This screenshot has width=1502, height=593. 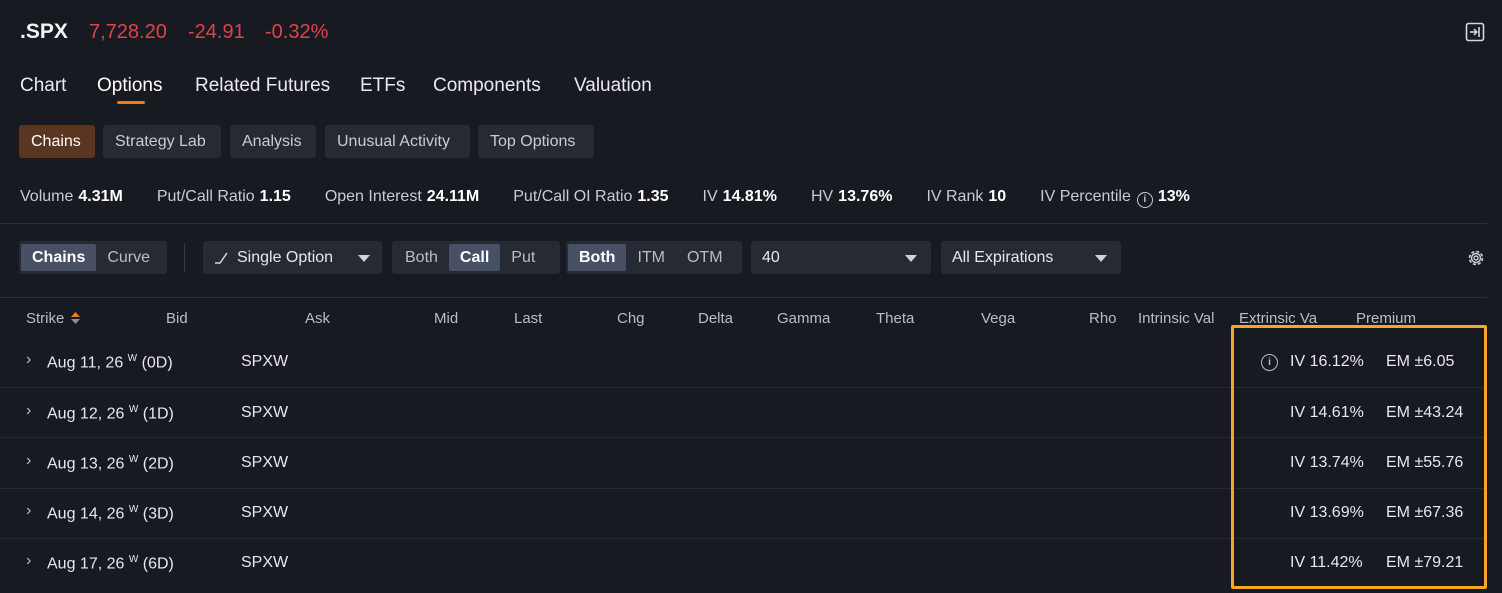 I want to click on single-option-icon, so click(x=221, y=258).